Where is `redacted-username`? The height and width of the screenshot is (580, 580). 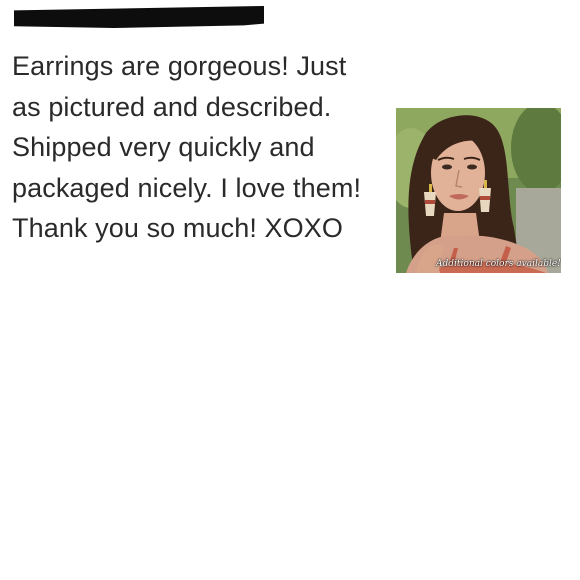 redacted-username is located at coordinates (139, 17).